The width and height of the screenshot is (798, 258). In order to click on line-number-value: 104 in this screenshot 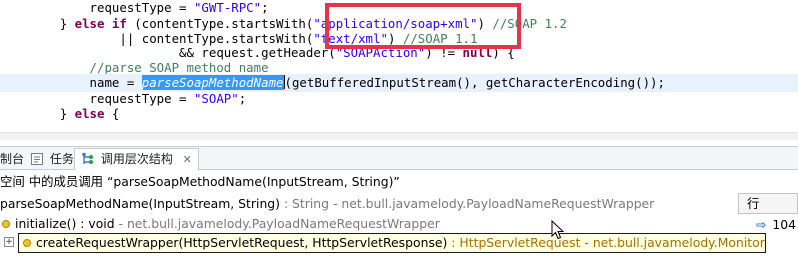, I will do `click(784, 224)`.